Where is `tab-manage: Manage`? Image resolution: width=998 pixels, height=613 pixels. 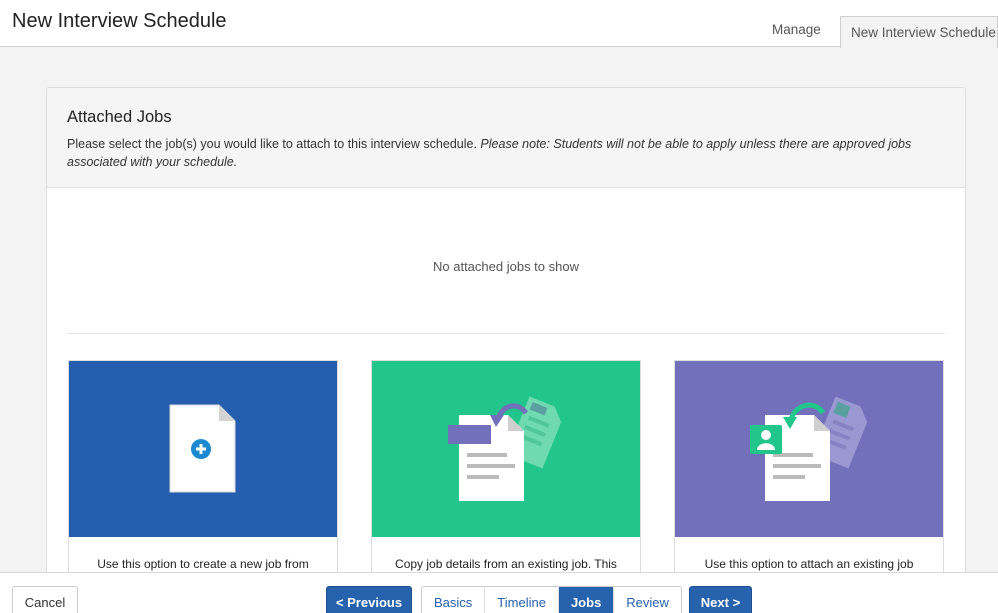
tab-manage: Manage is located at coordinates (796, 29).